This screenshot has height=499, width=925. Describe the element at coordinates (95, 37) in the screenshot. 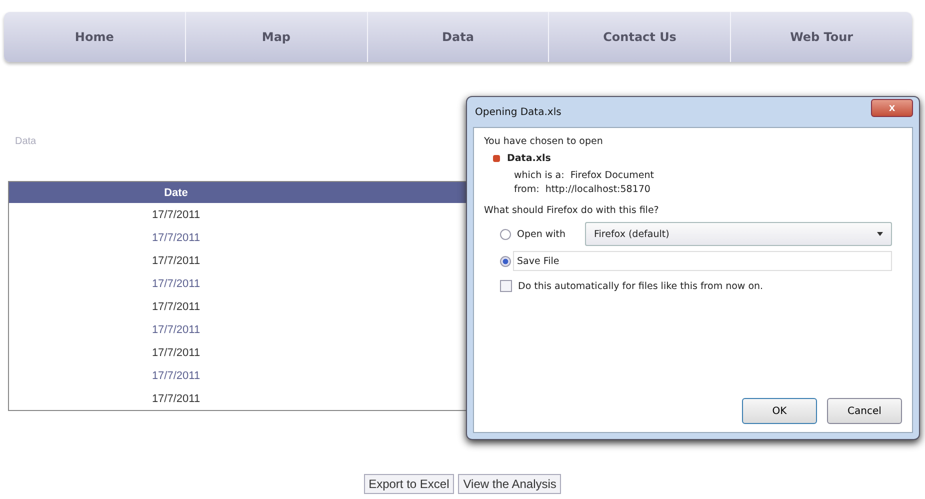

I see `nav-tab: Home` at that location.